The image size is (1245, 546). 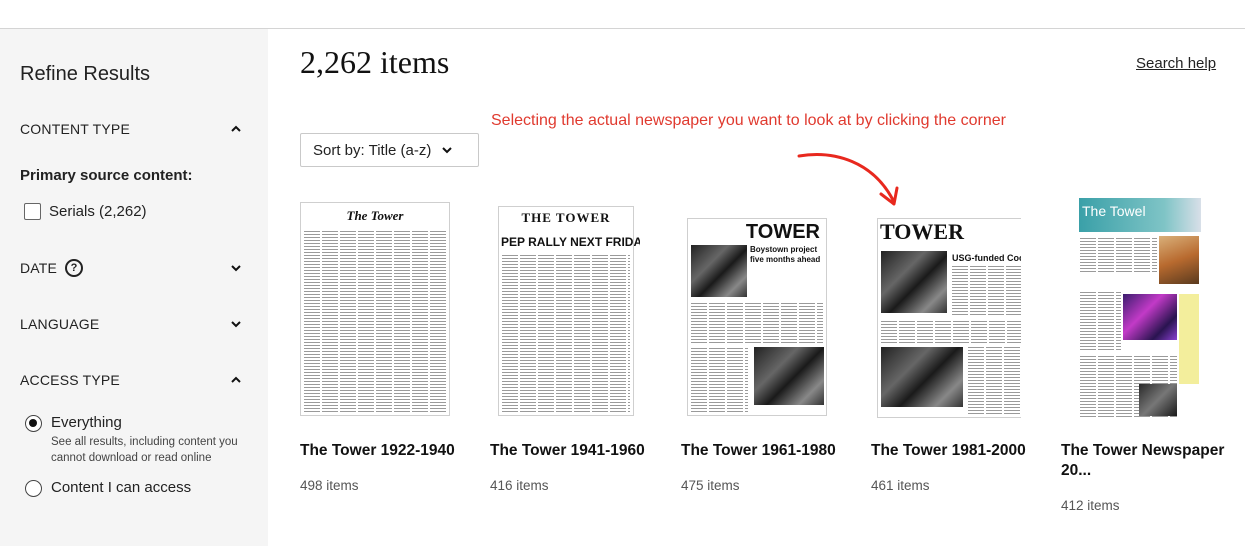 I want to click on newspaper-thumbnail: TOWER USG-funded Coop opens, so click(x=946, y=309).